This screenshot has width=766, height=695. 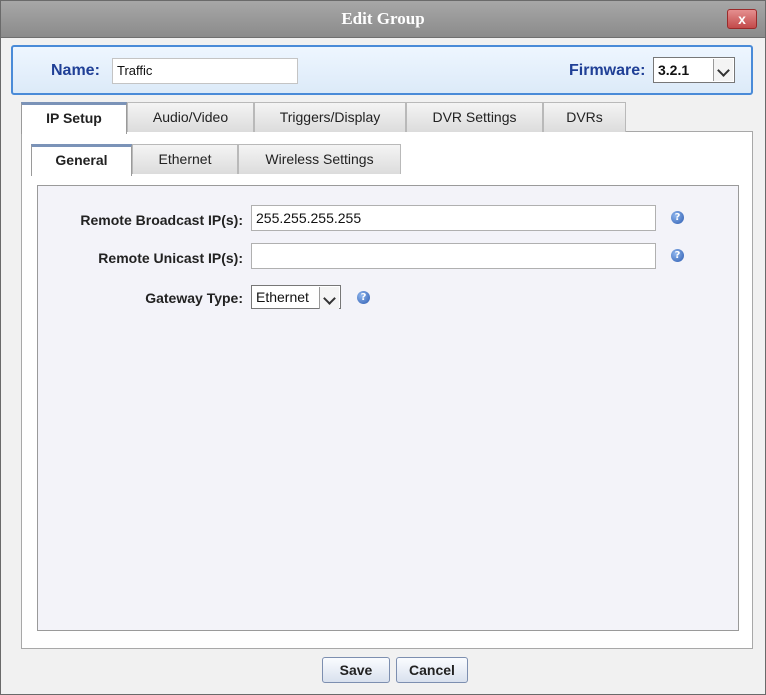 I want to click on gateway-type-label: Gateway Type:, so click(x=194, y=298).